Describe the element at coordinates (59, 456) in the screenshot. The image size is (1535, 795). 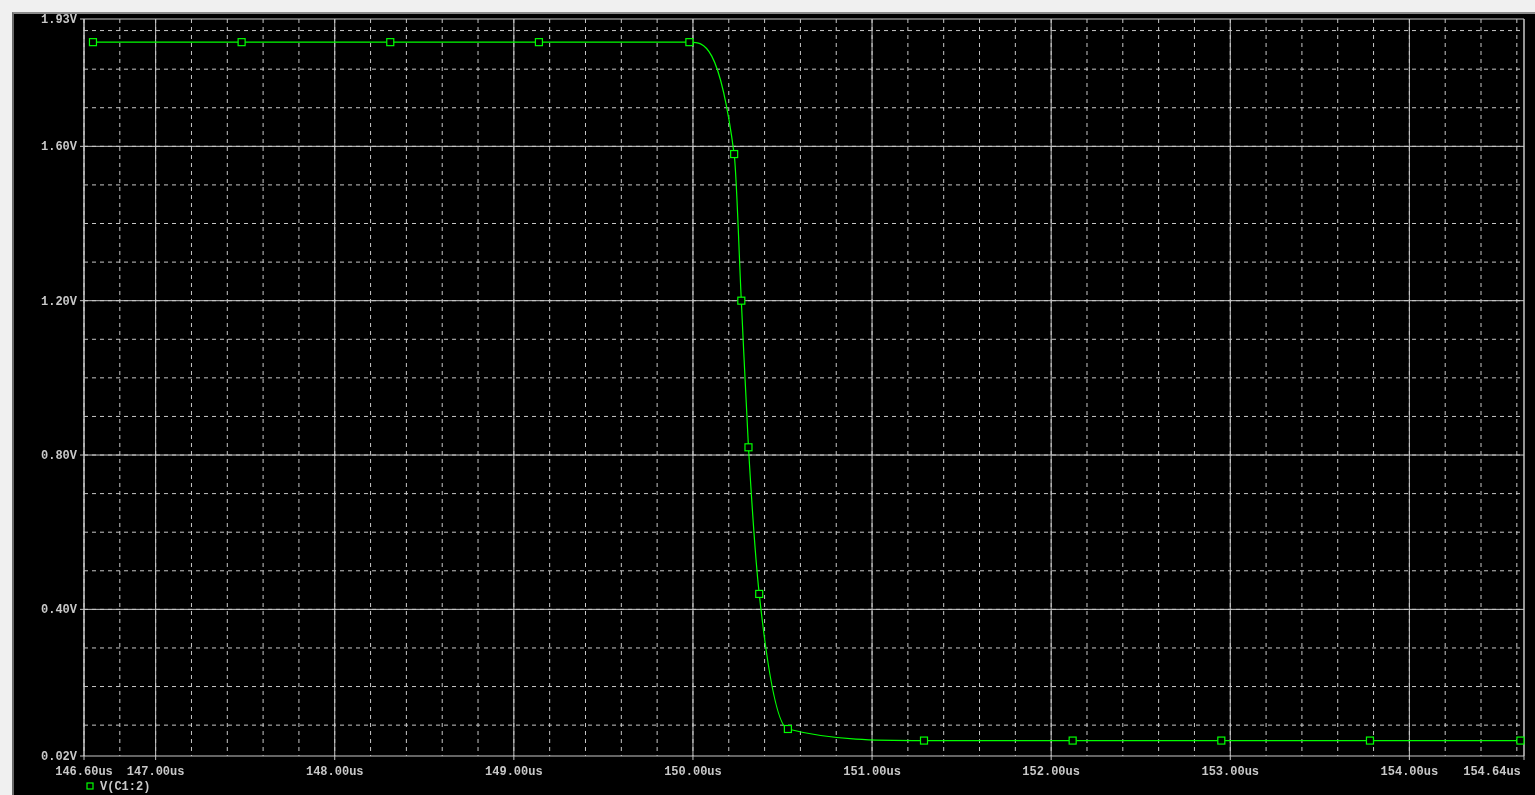
I see `y-axis-label: 0.80V` at that location.